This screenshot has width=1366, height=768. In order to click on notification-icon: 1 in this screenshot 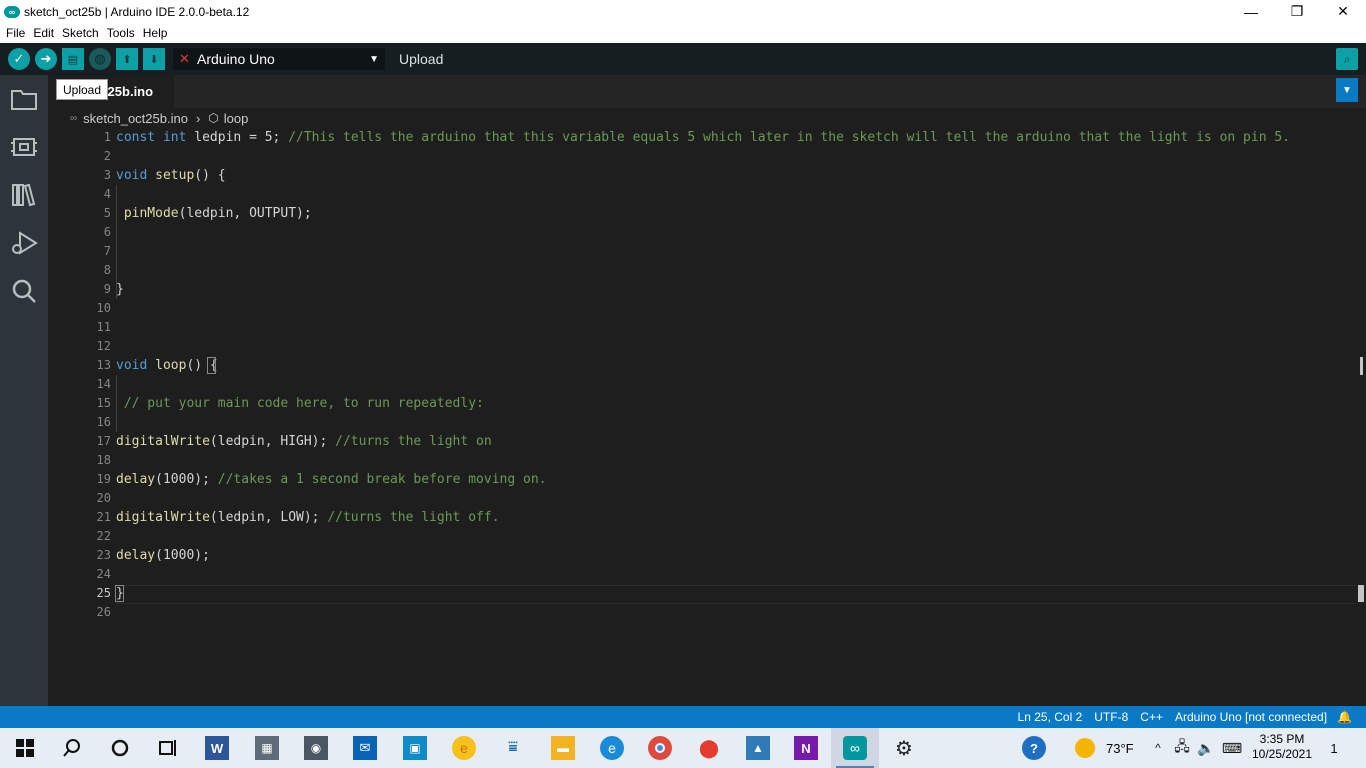, I will do `click(1334, 748)`.